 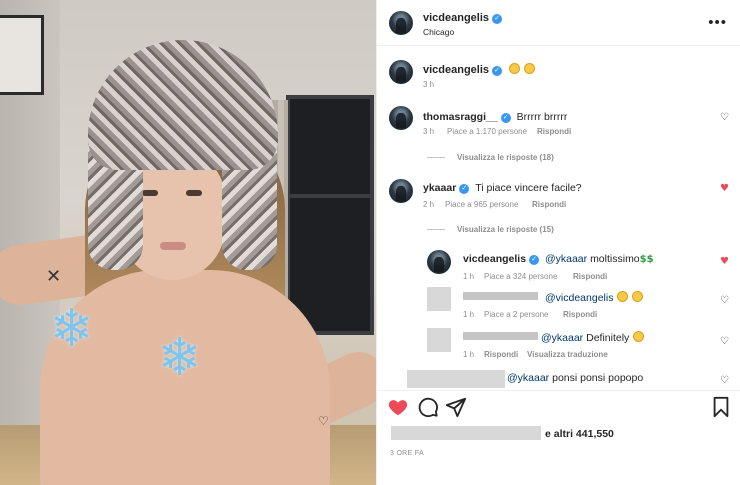 I want to click on comment: thomasraggi__ ✓ Brrrrr brrrrr, so click(x=495, y=117).